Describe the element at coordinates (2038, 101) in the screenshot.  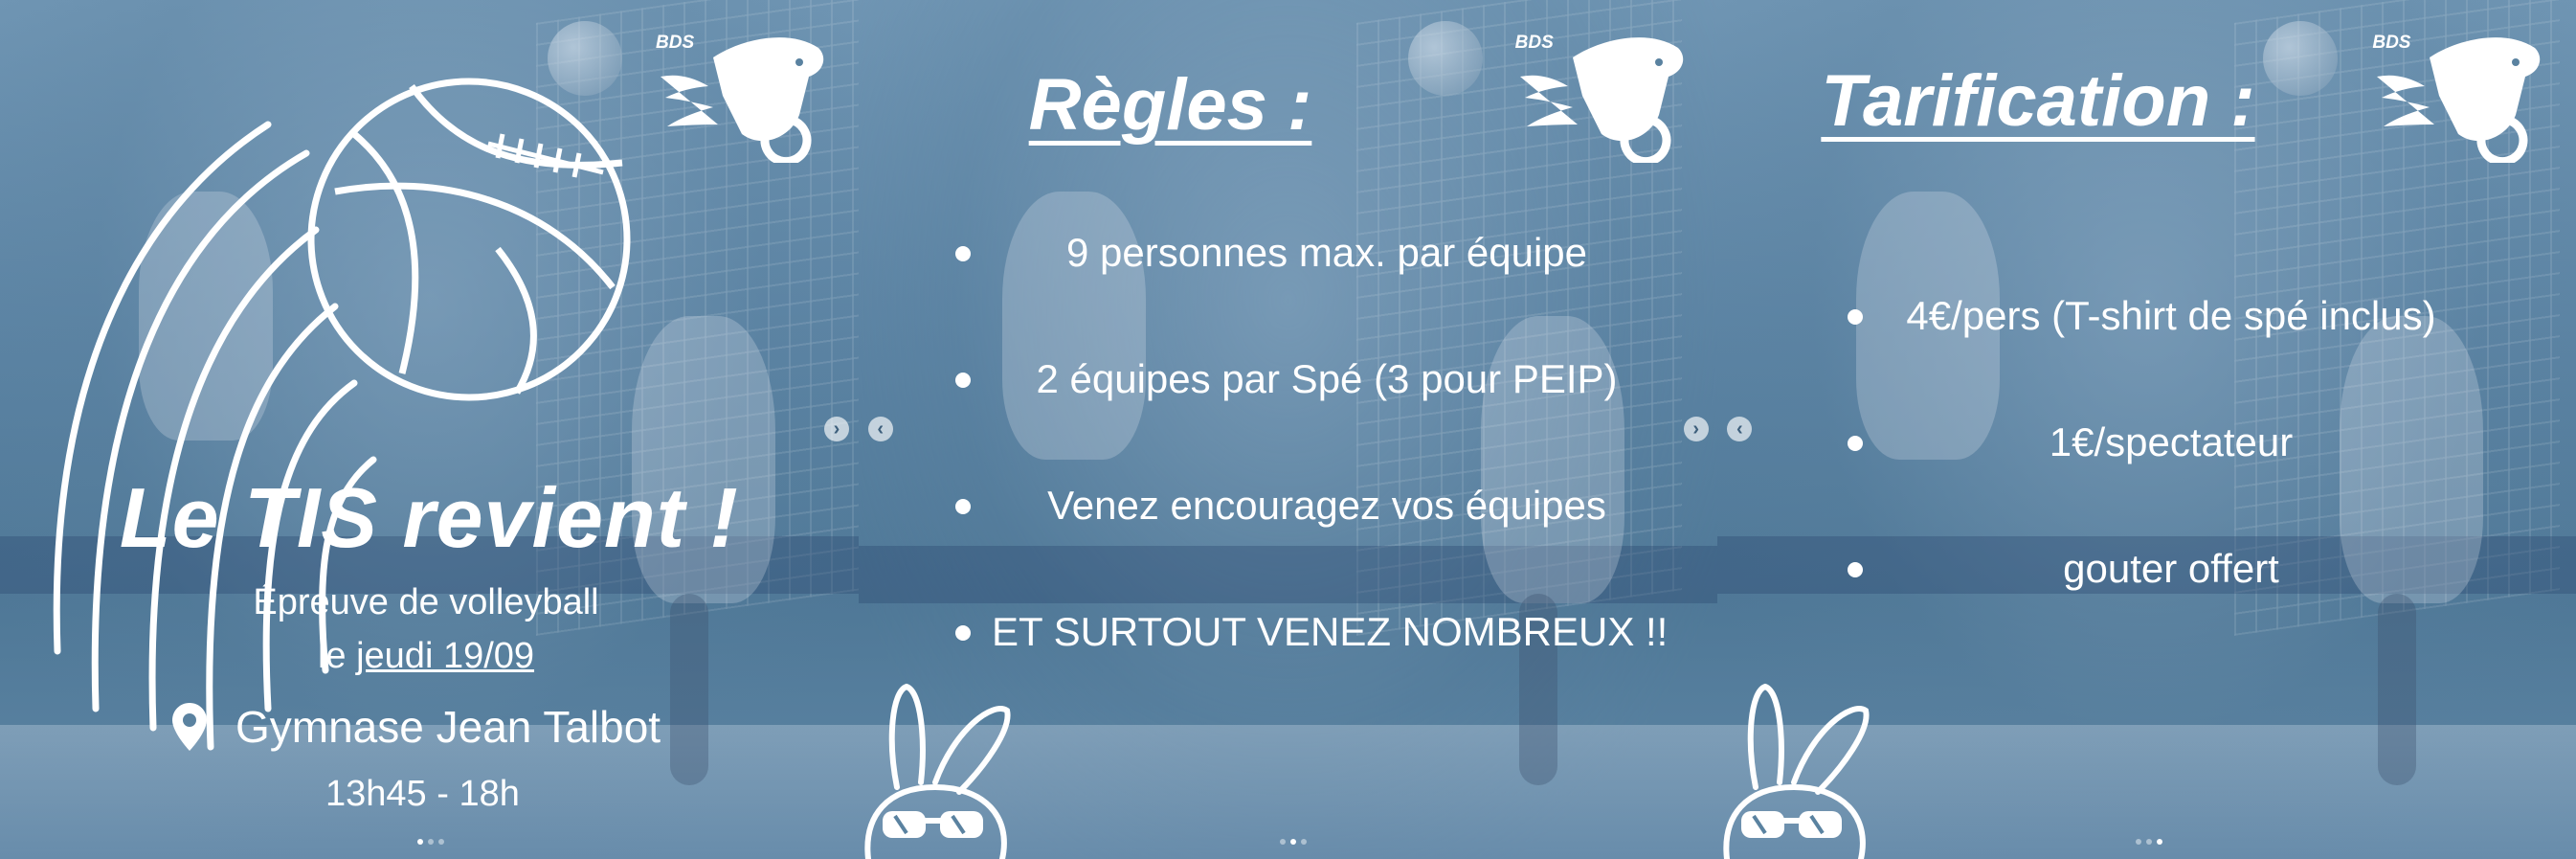
I see `pricing-heading: Tarification :` at that location.